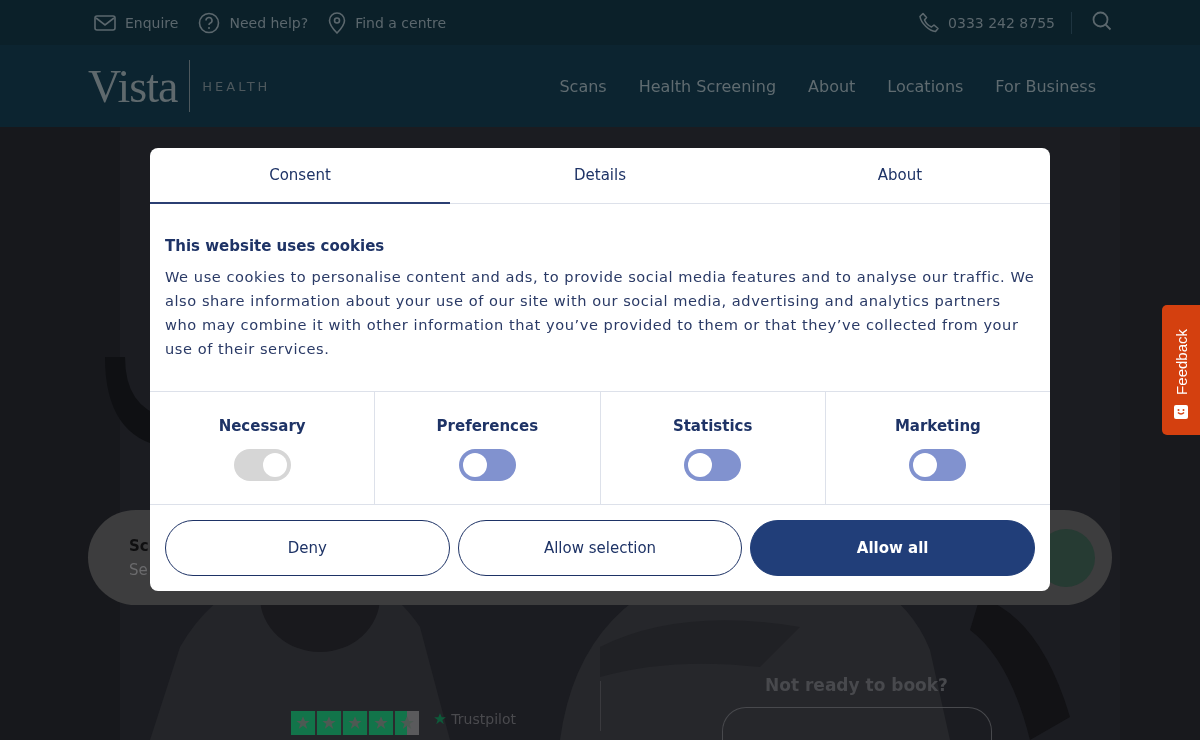 Image resolution: width=1200 pixels, height=740 pixels. I want to click on vista-health-logo: Vista HEALTH, so click(179, 86).